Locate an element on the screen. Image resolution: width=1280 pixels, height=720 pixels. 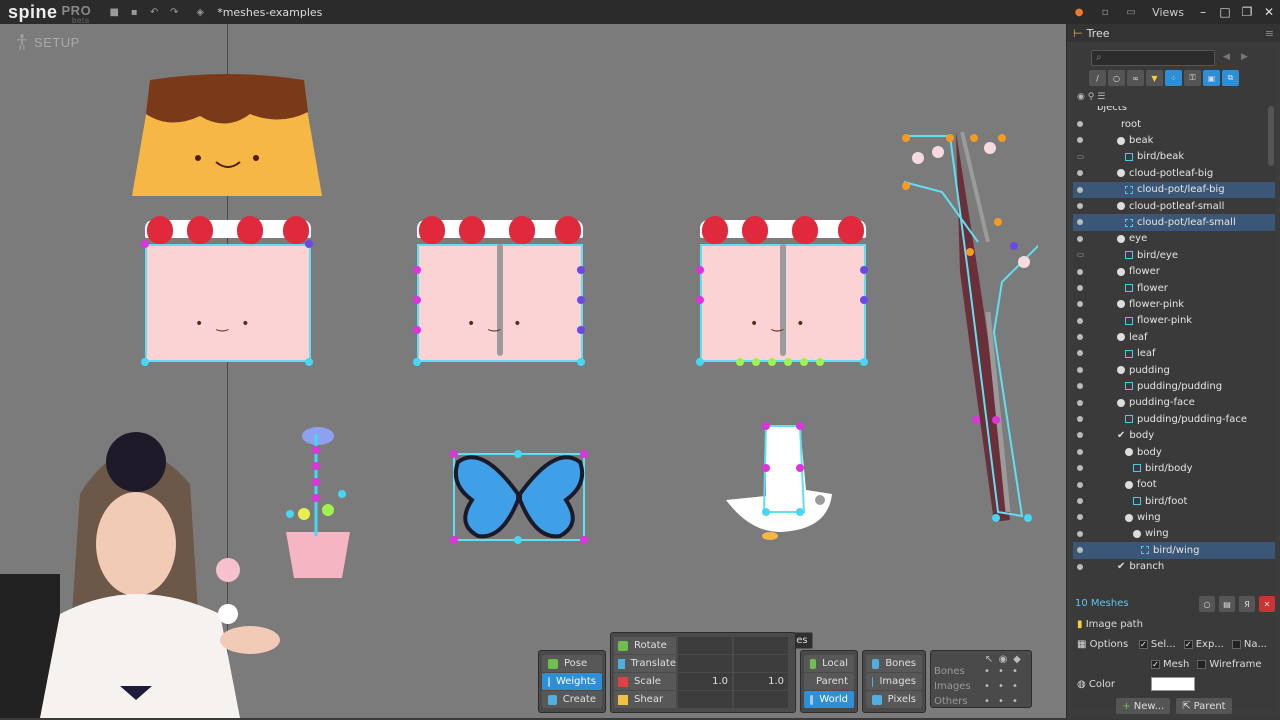
save-icon: ◈ is located at coordinates (200, 12).